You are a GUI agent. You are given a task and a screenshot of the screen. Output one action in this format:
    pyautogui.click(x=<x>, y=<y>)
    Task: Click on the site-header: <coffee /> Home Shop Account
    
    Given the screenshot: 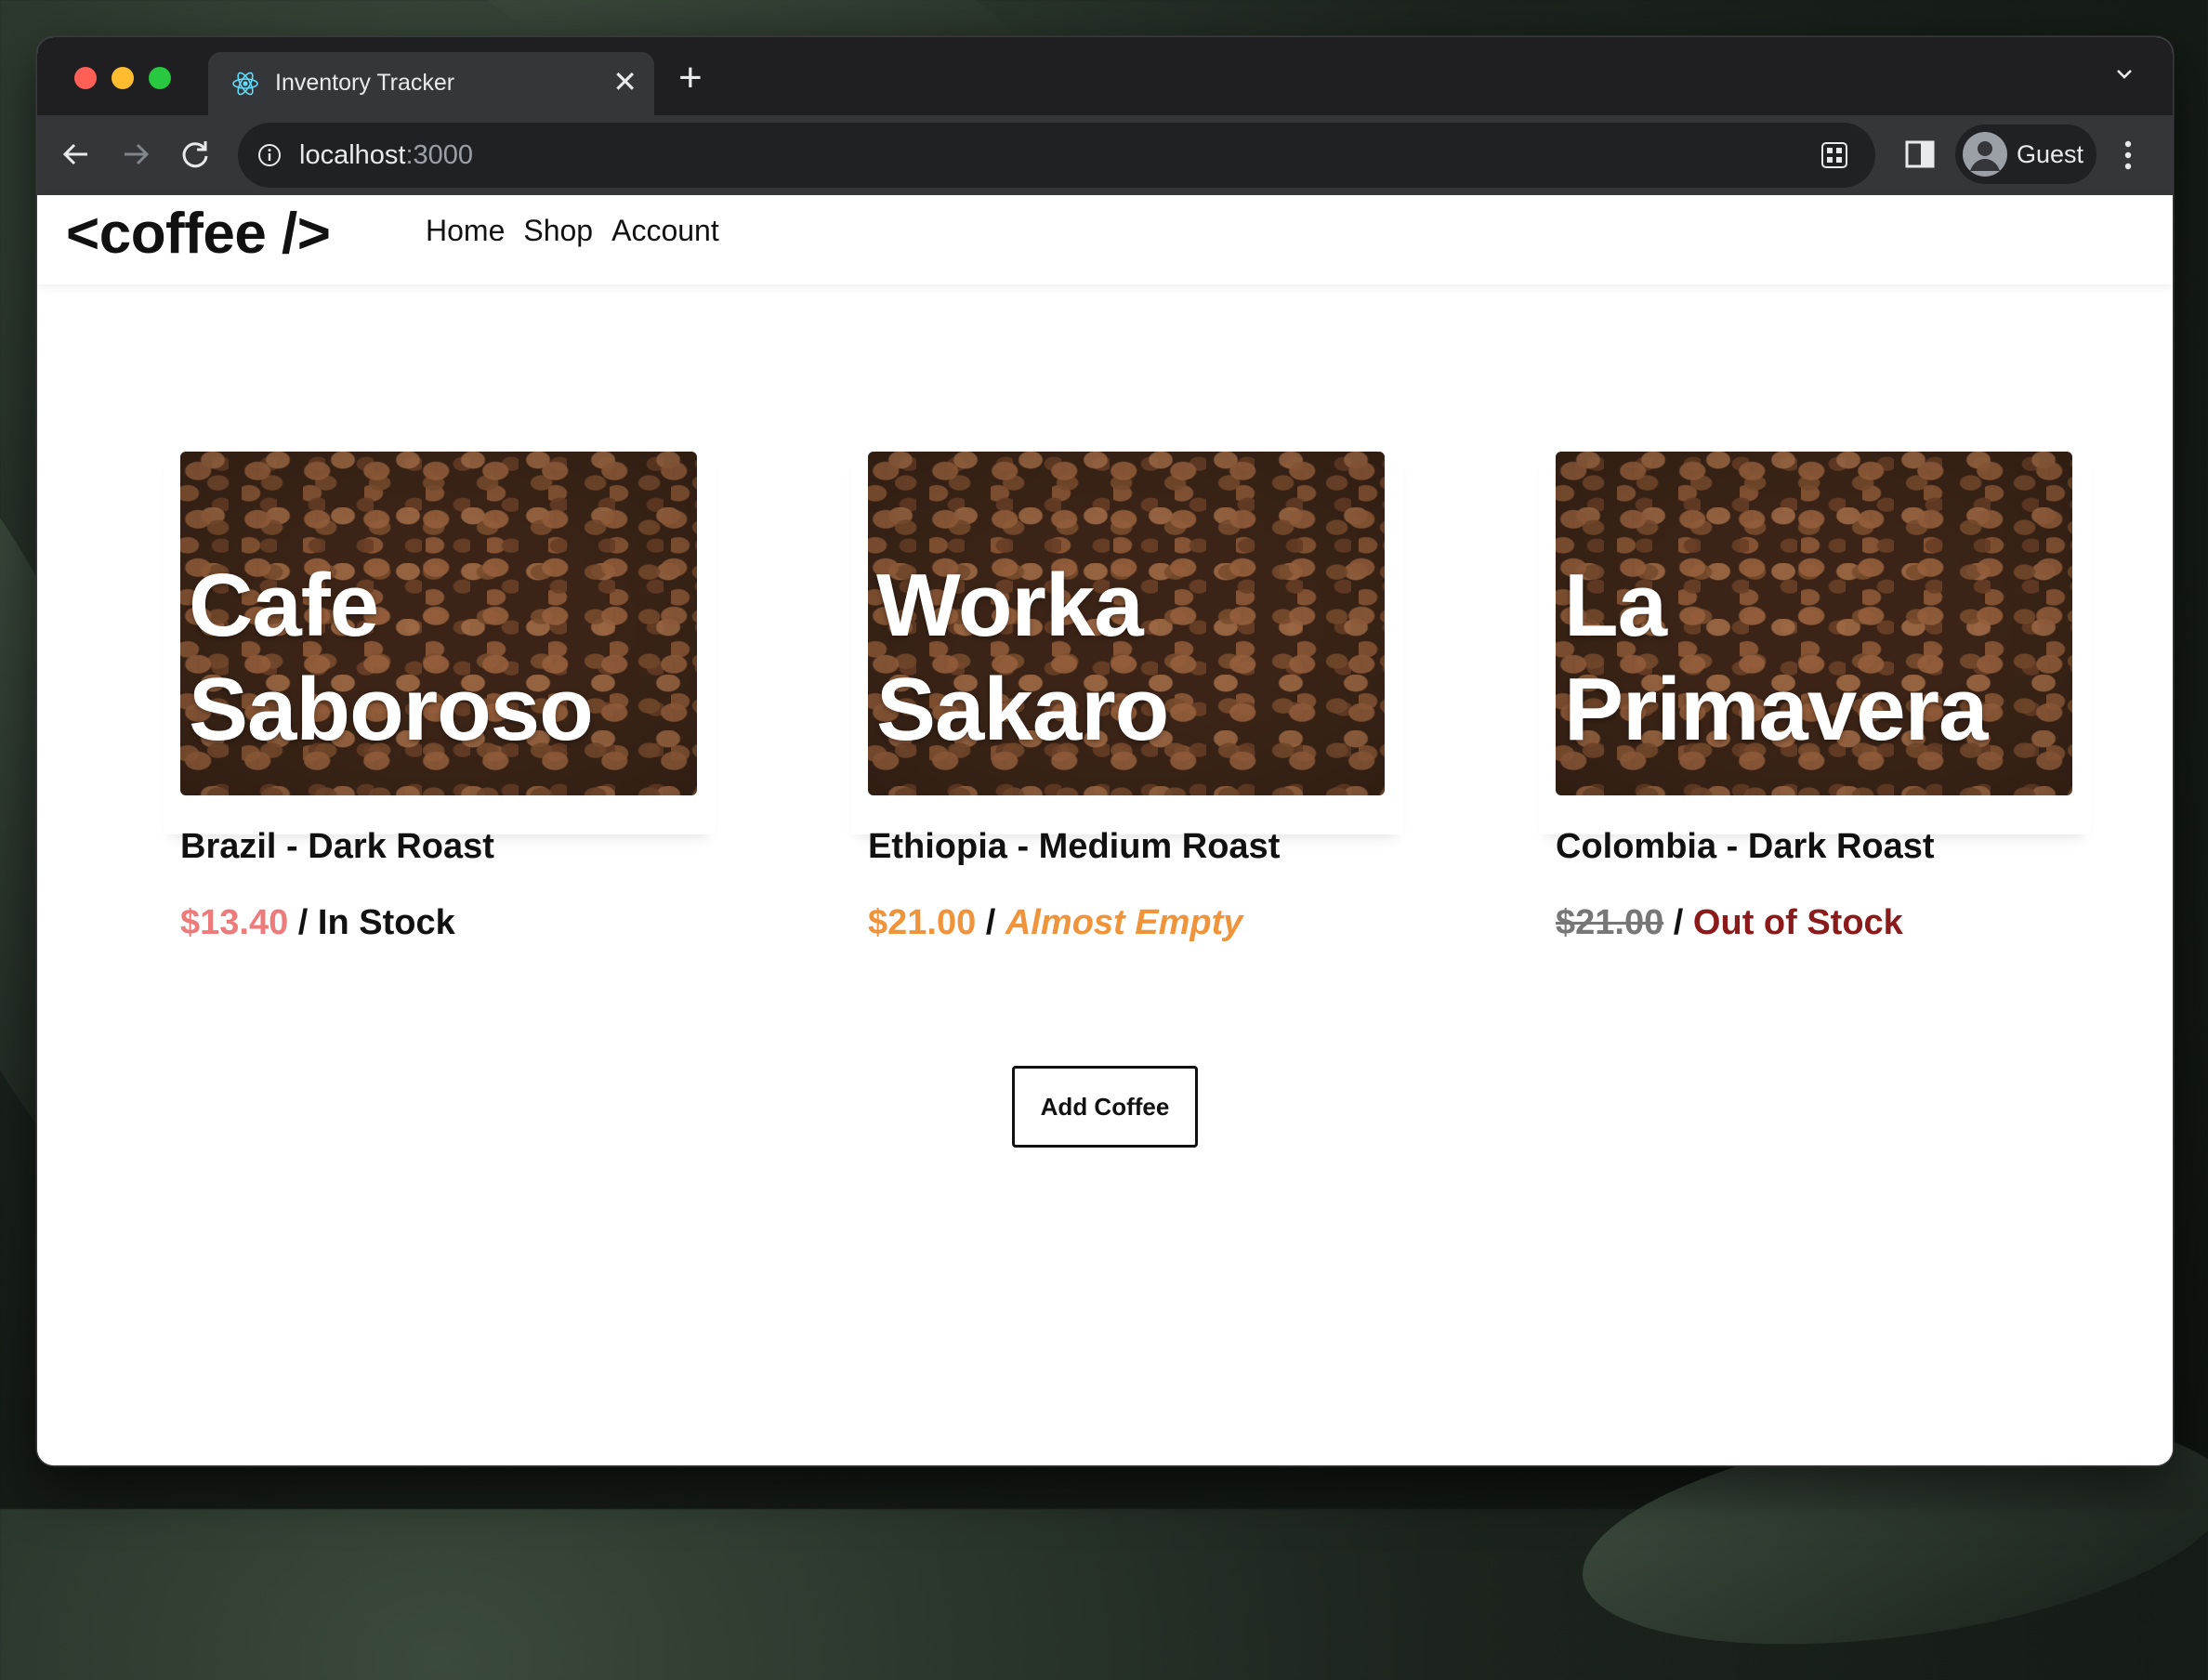 What is the action you would take?
    pyautogui.click(x=1105, y=239)
    